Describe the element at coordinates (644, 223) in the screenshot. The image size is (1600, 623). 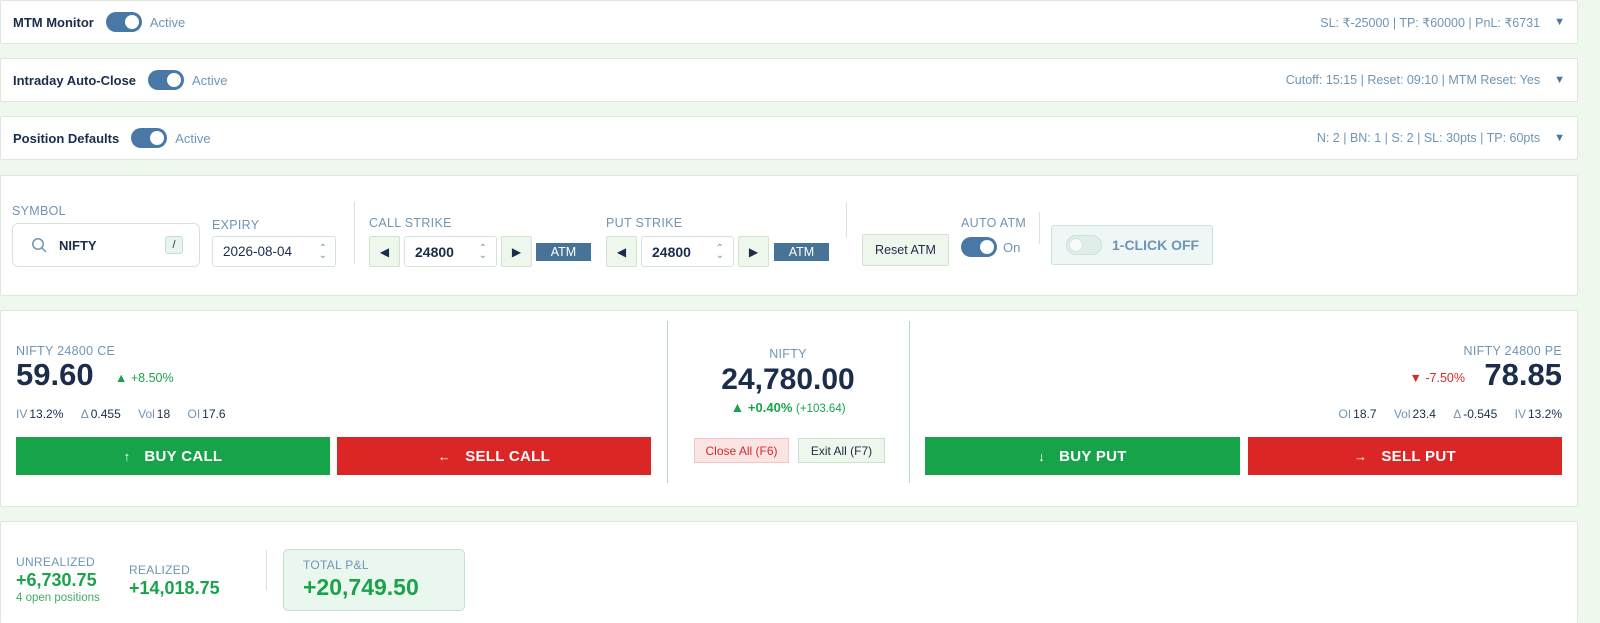
I see `put-strike-label: PUT STRIKE` at that location.